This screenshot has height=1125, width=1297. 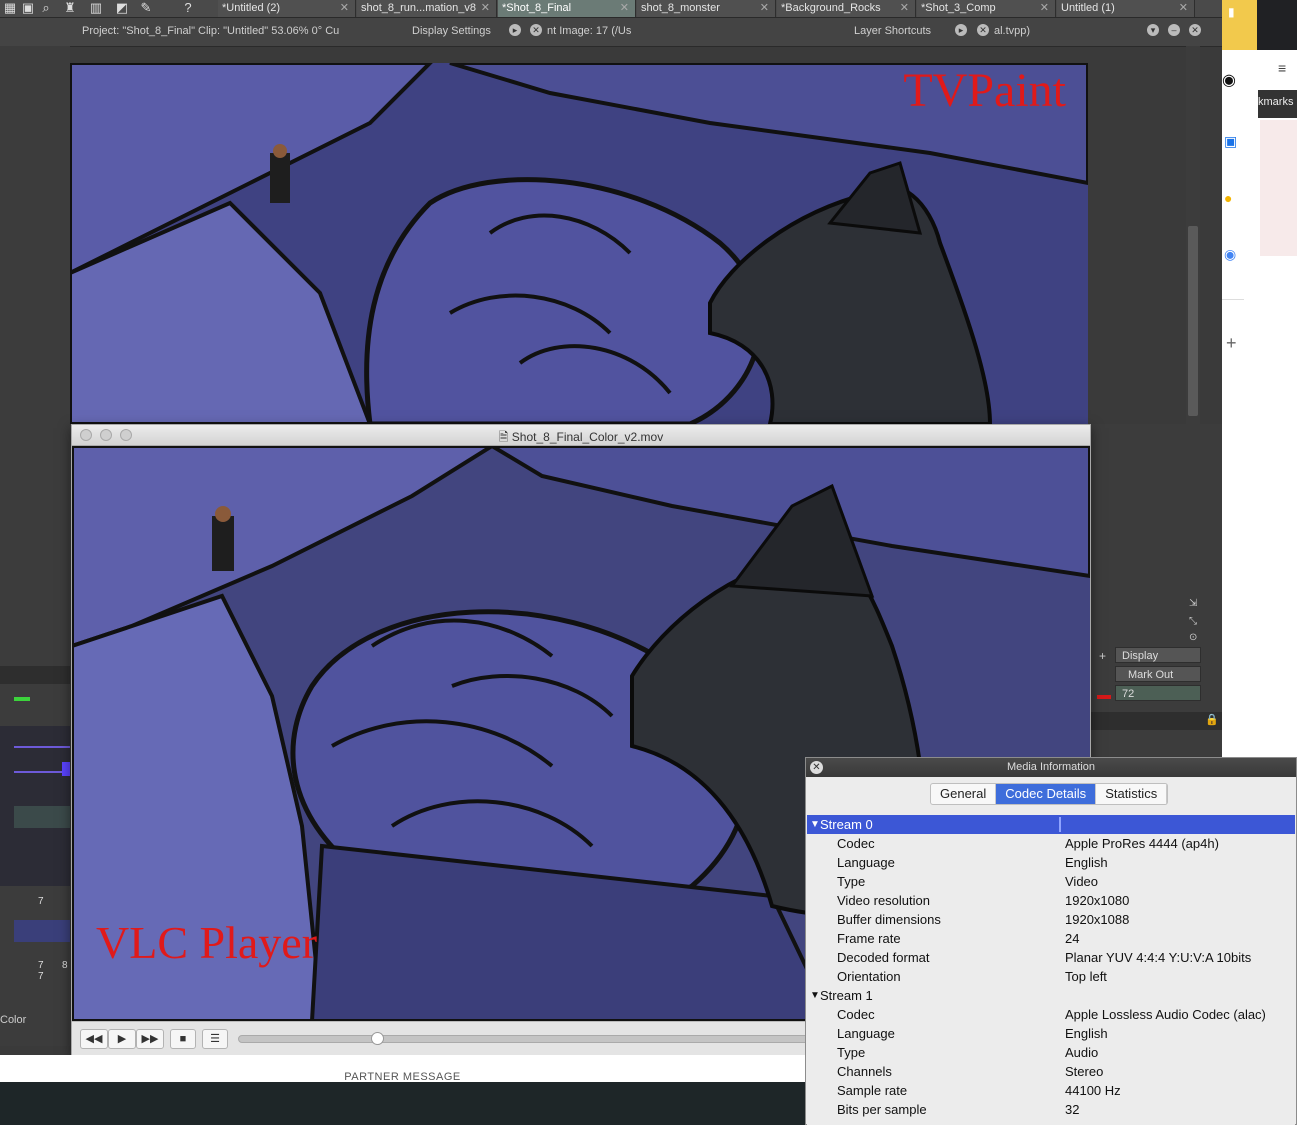 I want to click on frame-thumbnails, so click(x=42, y=931).